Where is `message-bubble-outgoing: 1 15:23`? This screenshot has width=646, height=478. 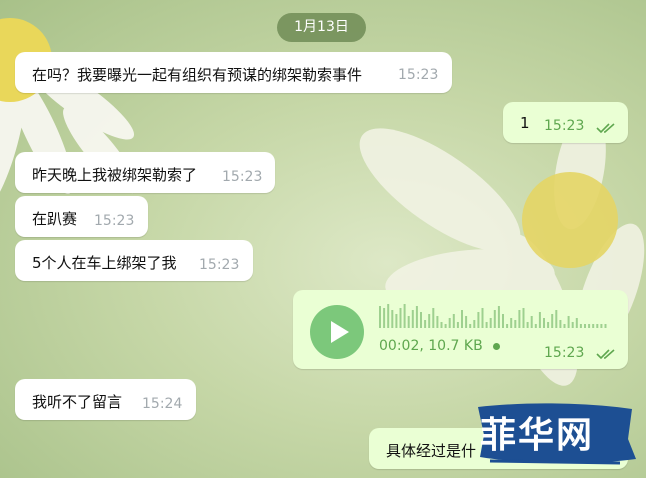 message-bubble-outgoing: 1 15:23 is located at coordinates (565, 122).